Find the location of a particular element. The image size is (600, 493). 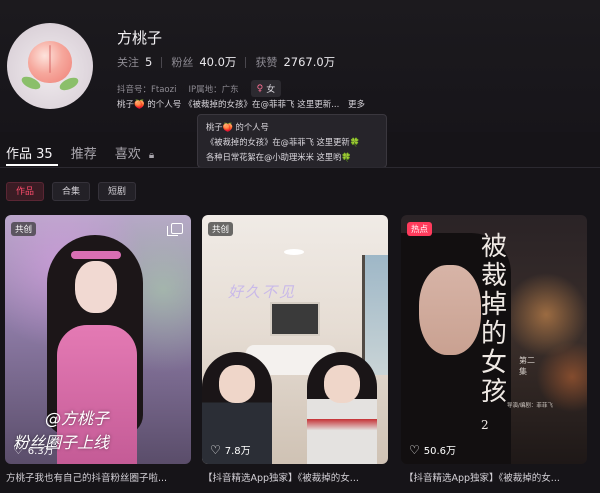

tab-label: 推荐 is located at coordinates (83, 154).